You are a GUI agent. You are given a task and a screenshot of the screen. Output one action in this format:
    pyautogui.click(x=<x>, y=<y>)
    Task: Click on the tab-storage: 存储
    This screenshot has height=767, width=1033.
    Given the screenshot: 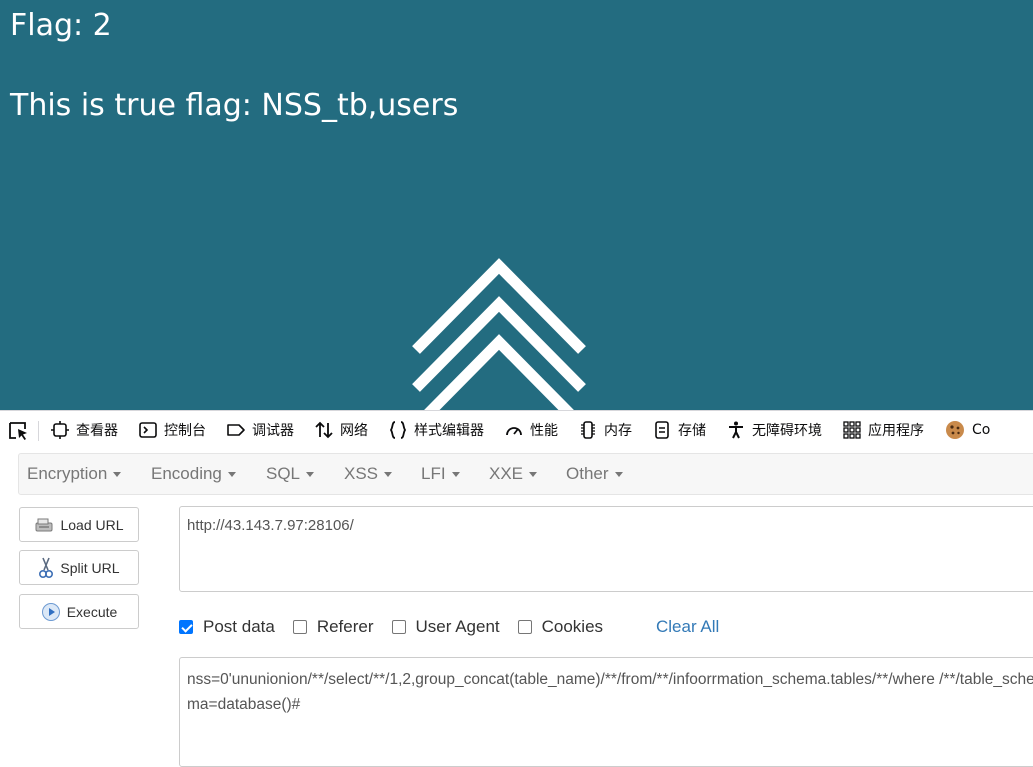 What is the action you would take?
    pyautogui.click(x=679, y=430)
    